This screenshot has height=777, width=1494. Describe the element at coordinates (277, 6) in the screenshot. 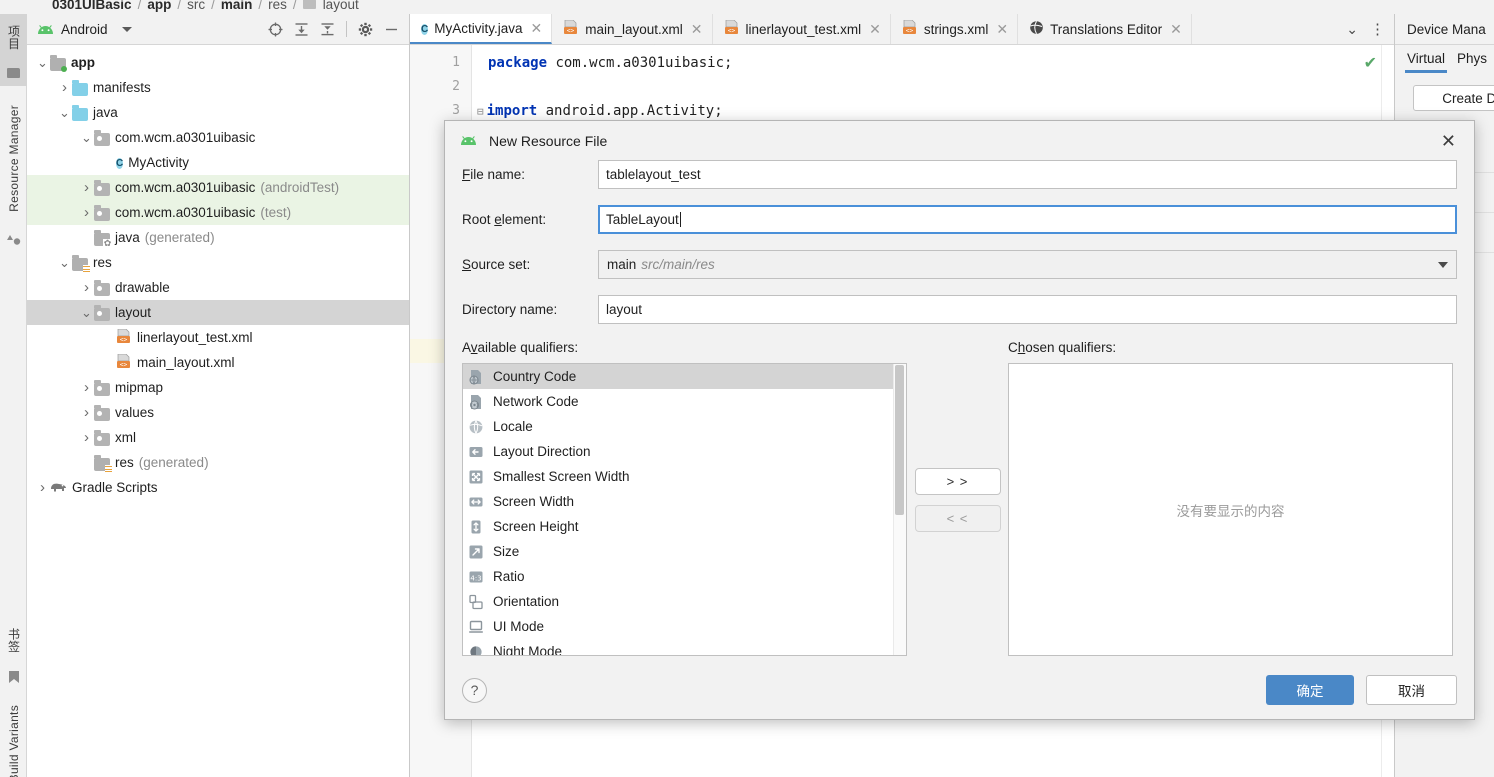

I see `breadcrumb-item-4: res` at that location.